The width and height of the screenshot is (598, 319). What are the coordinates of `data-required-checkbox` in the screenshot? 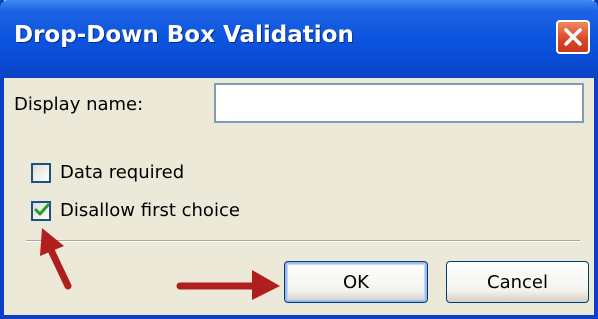 It's located at (41, 173).